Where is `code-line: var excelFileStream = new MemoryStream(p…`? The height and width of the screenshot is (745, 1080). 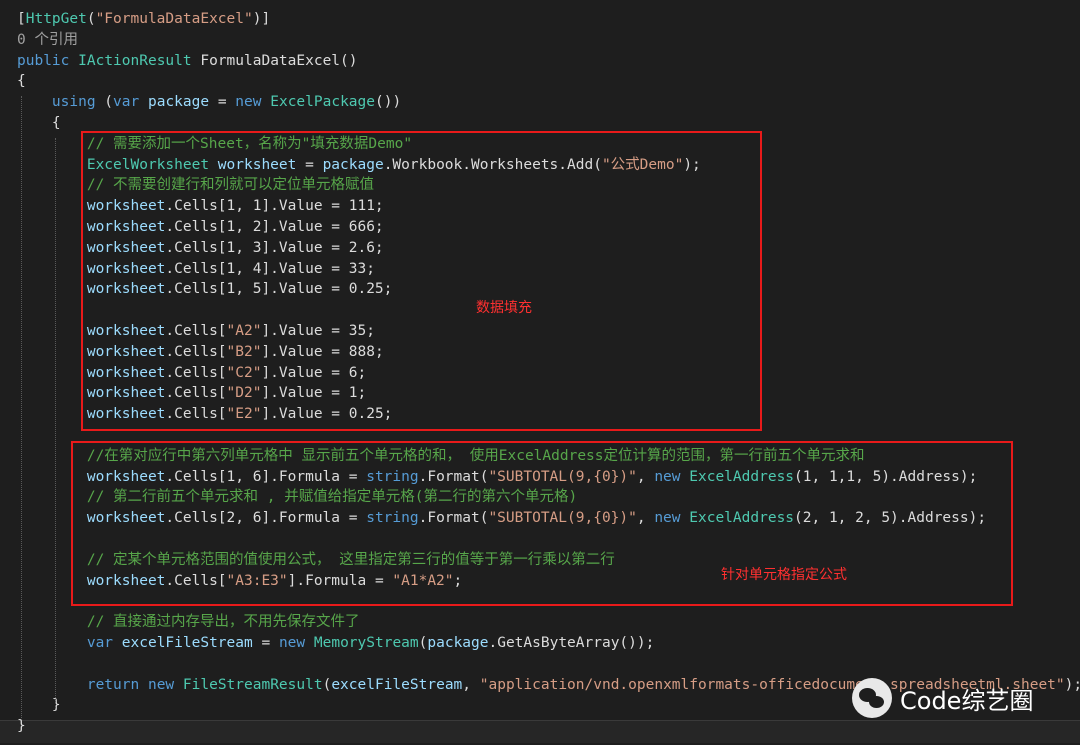
code-line: var excelFileStream = new MemoryStream(p… is located at coordinates (336, 643).